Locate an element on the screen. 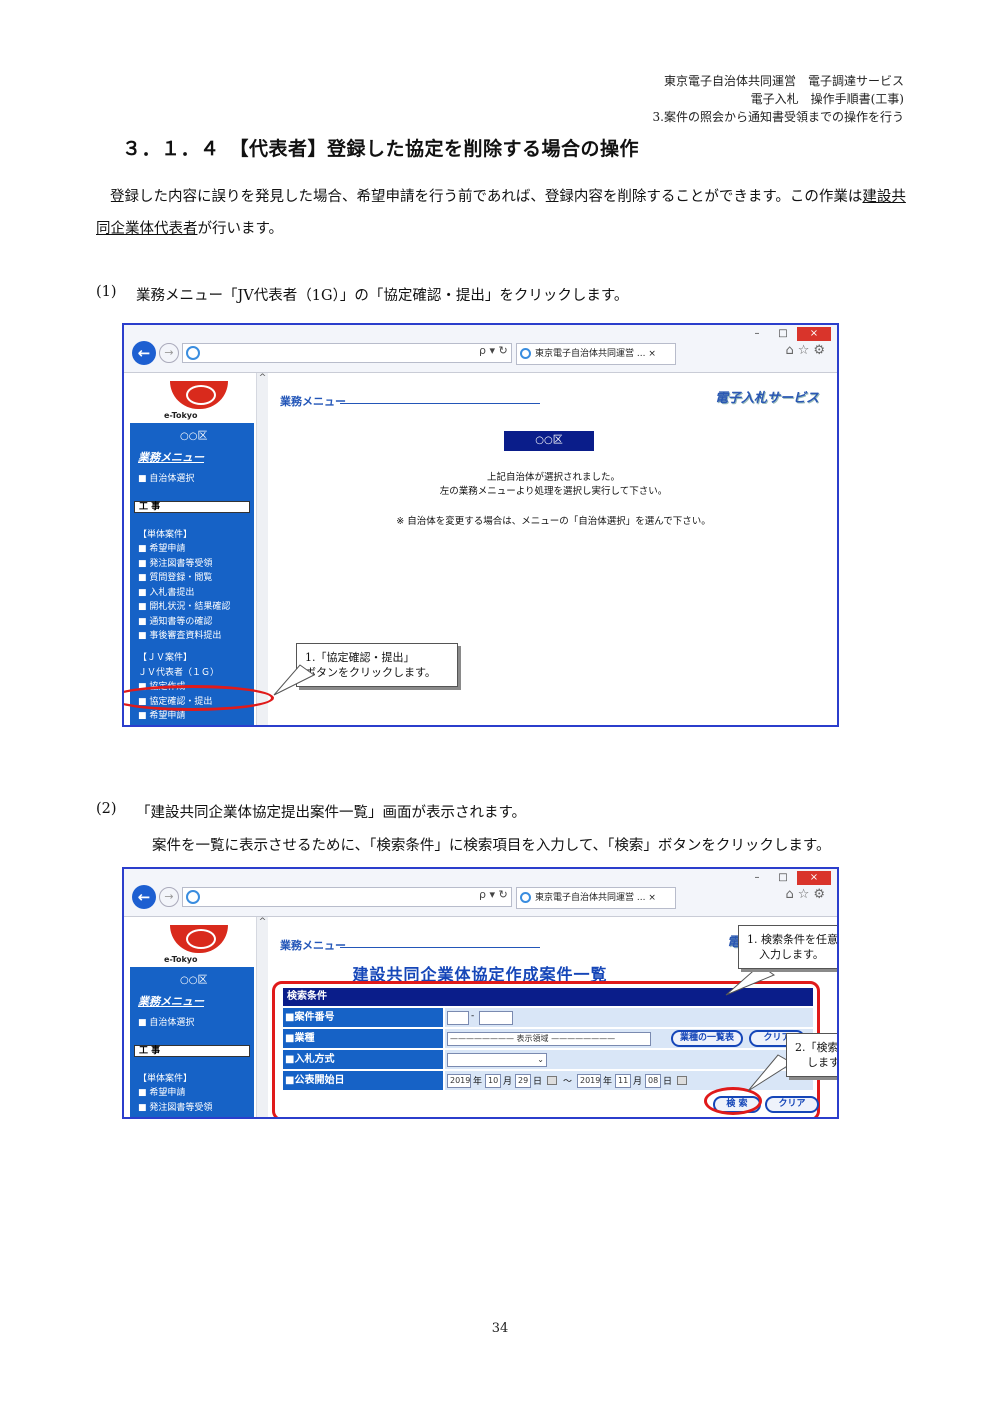  callout-btn-line2: します。 is located at coordinates (823, 1062).